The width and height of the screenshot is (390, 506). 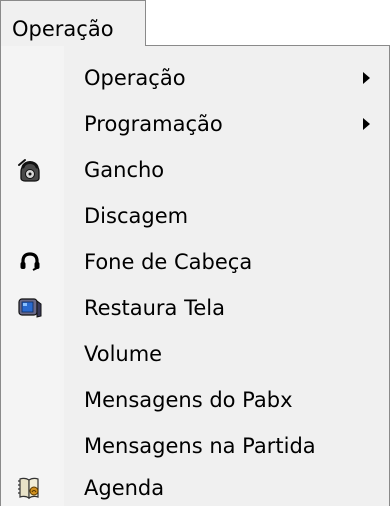 I want to click on menu-item-agenda: Agenda, so click(x=195, y=485).